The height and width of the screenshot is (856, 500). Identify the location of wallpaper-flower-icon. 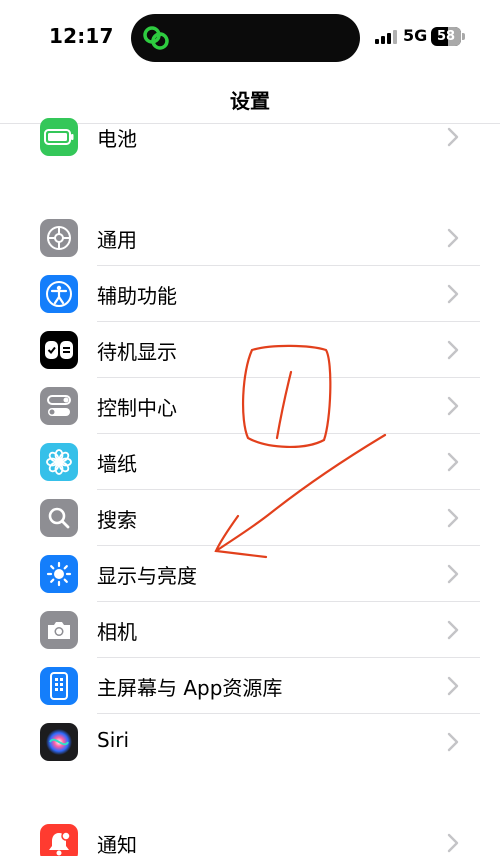
(59, 462).